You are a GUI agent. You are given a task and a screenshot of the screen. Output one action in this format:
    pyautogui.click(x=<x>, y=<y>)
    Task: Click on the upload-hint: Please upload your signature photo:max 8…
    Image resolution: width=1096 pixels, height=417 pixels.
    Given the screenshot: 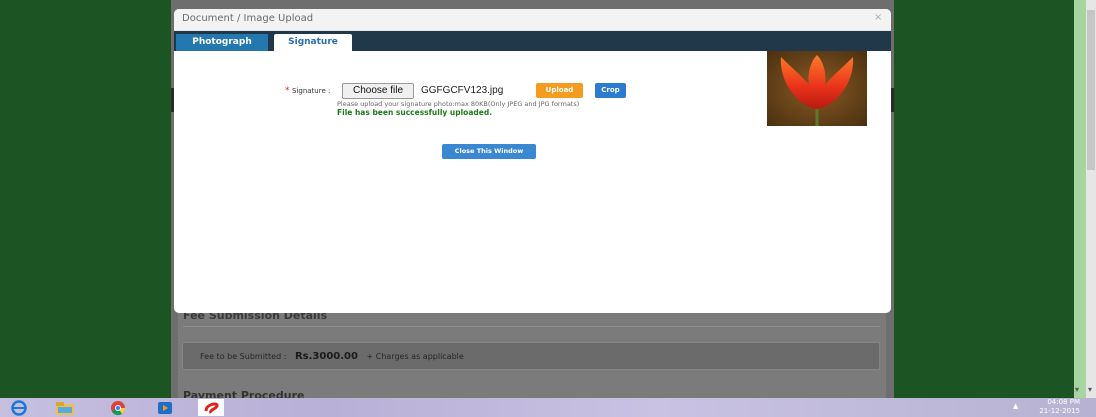 What is the action you would take?
    pyautogui.click(x=458, y=104)
    